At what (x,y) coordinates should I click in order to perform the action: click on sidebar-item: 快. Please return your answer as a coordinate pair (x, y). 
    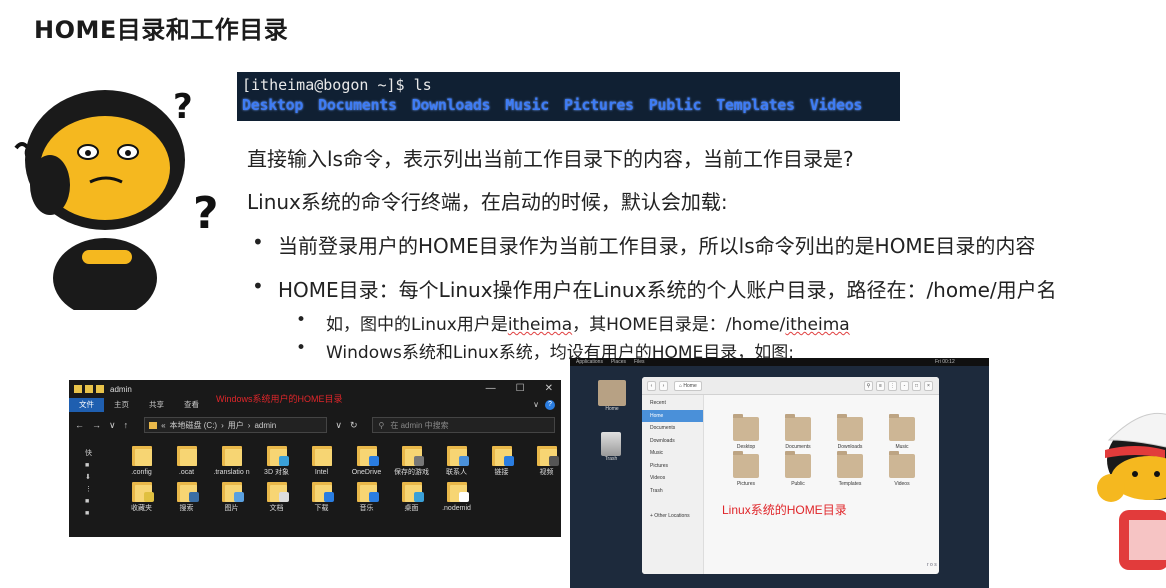
    Looking at the image, I should click on (92, 454).